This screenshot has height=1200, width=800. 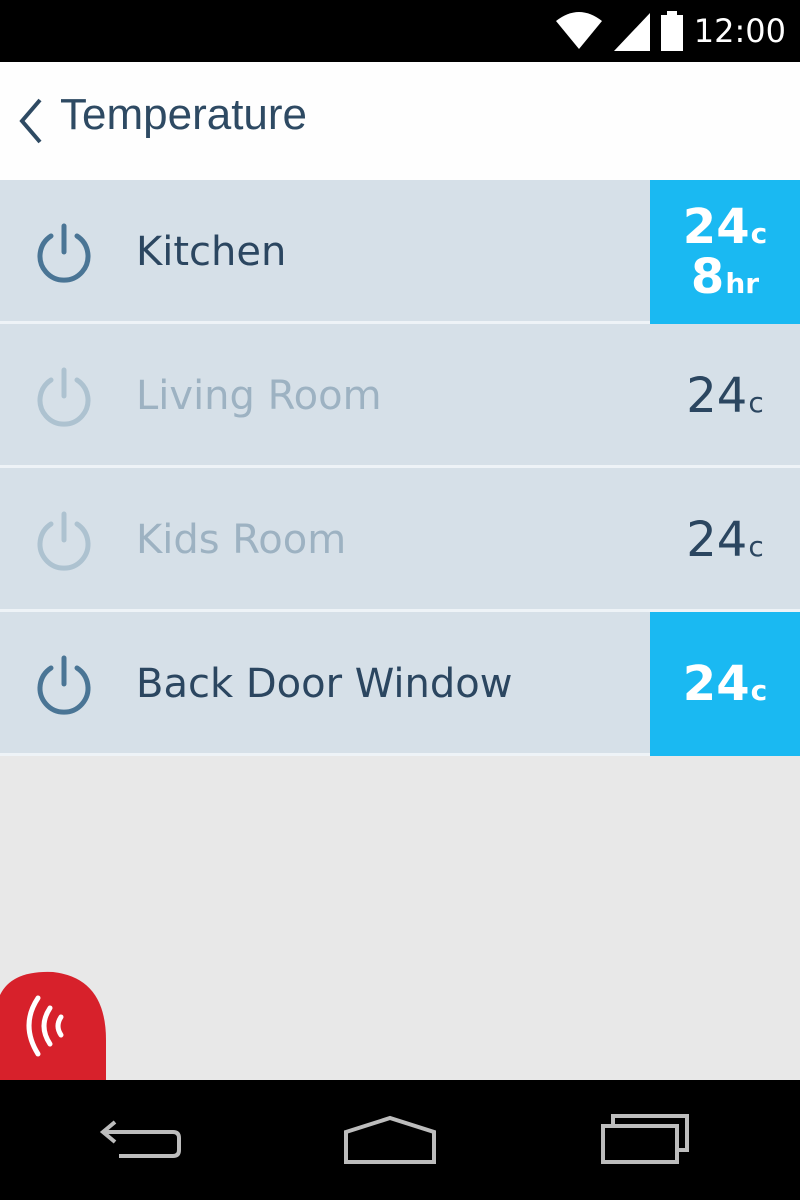 I want to click on room-row-kids-room: Kids Room 24 c, so click(x=400, y=540).